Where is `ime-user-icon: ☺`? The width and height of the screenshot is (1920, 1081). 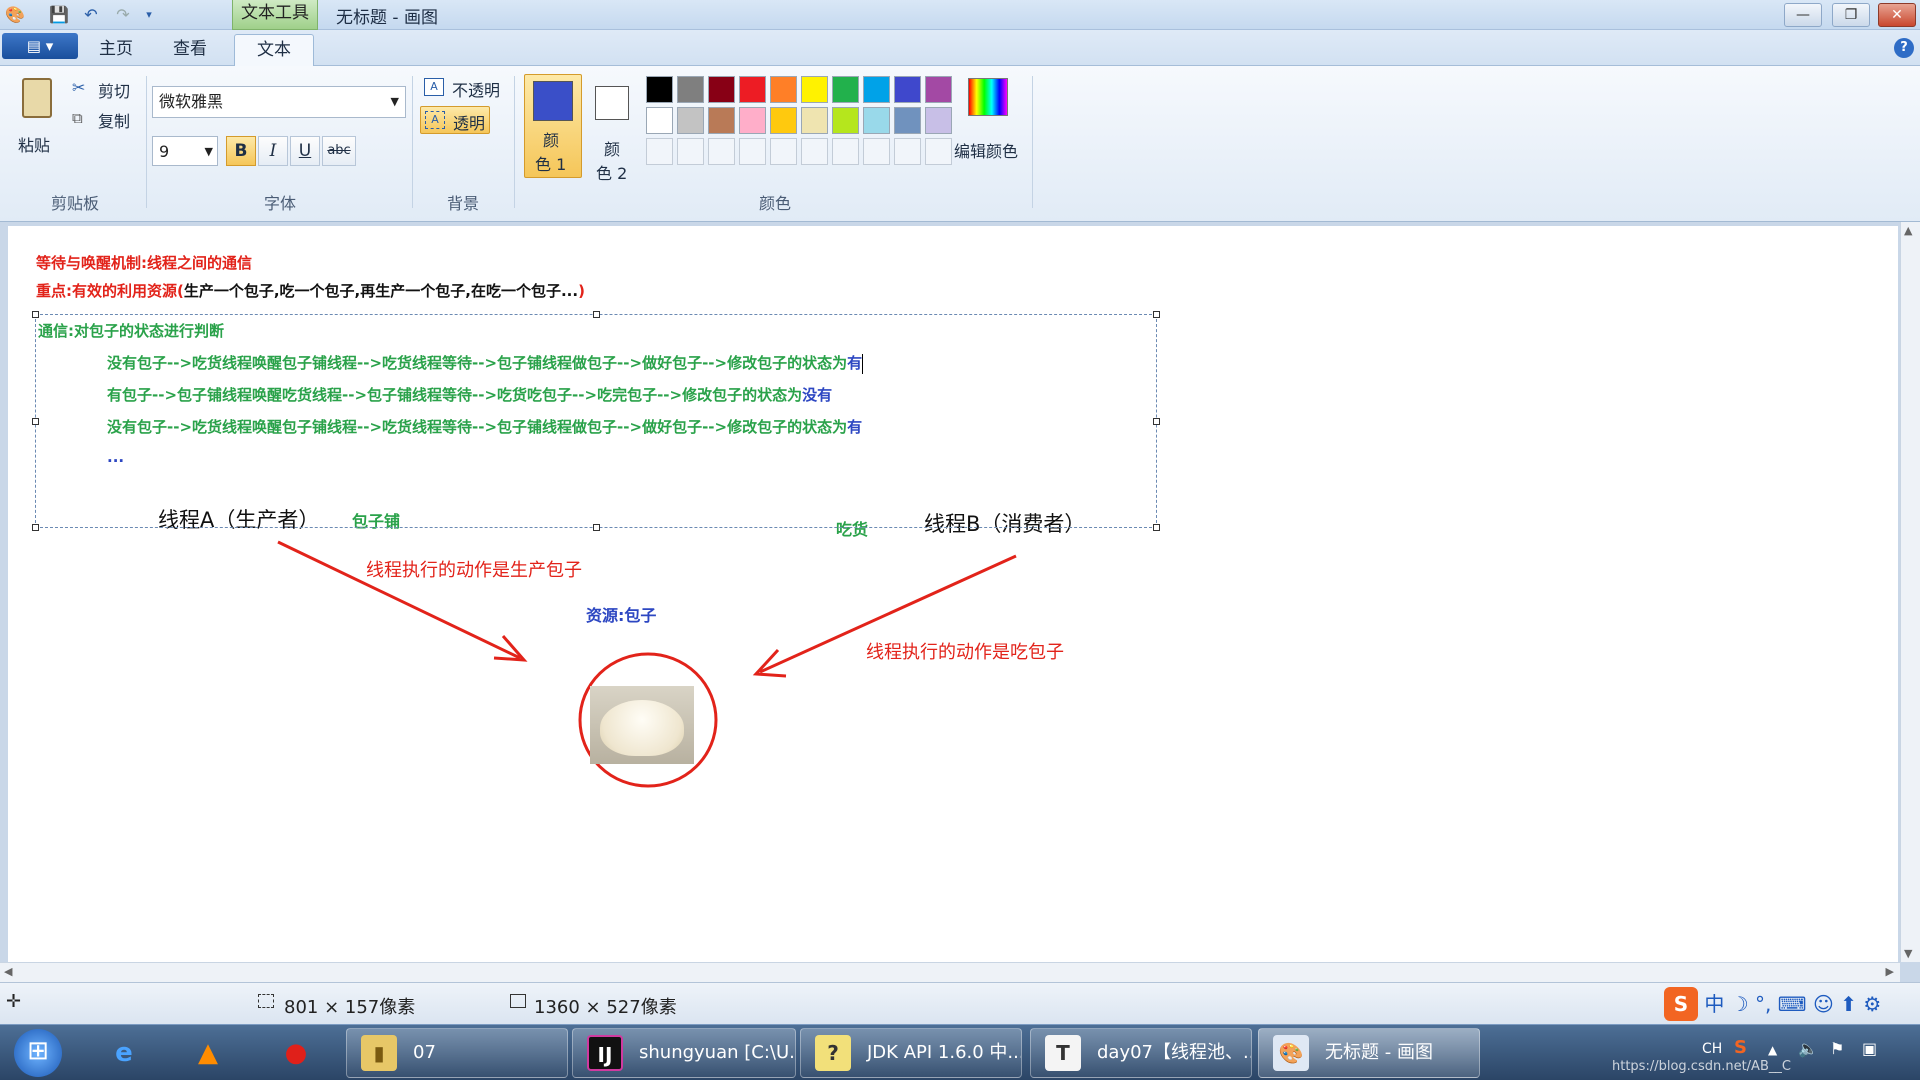
ime-user-icon: ☺ is located at coordinates (1823, 1004).